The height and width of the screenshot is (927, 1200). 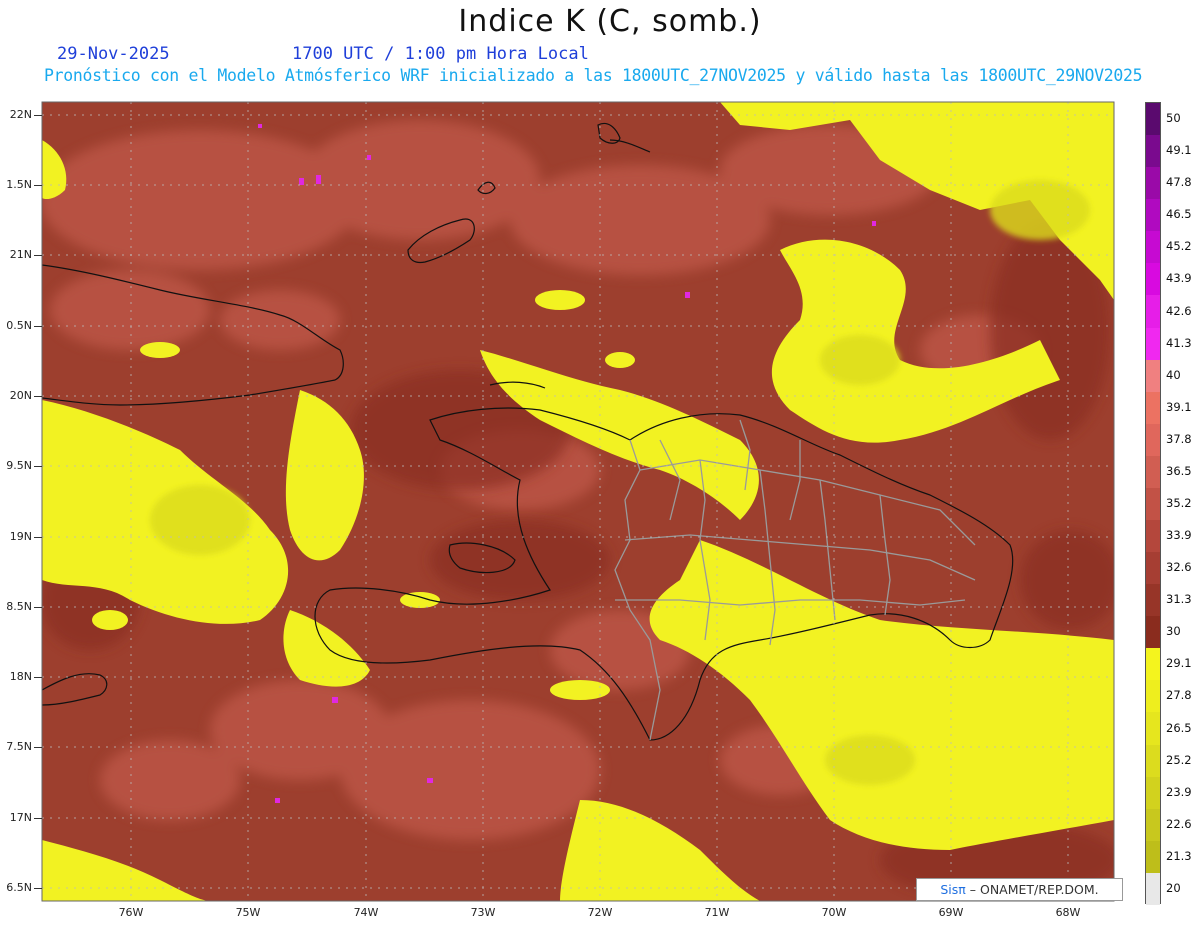 What do you see at coordinates (1179, 278) in the screenshot?
I see `colorbar-label: 43.9` at bounding box center [1179, 278].